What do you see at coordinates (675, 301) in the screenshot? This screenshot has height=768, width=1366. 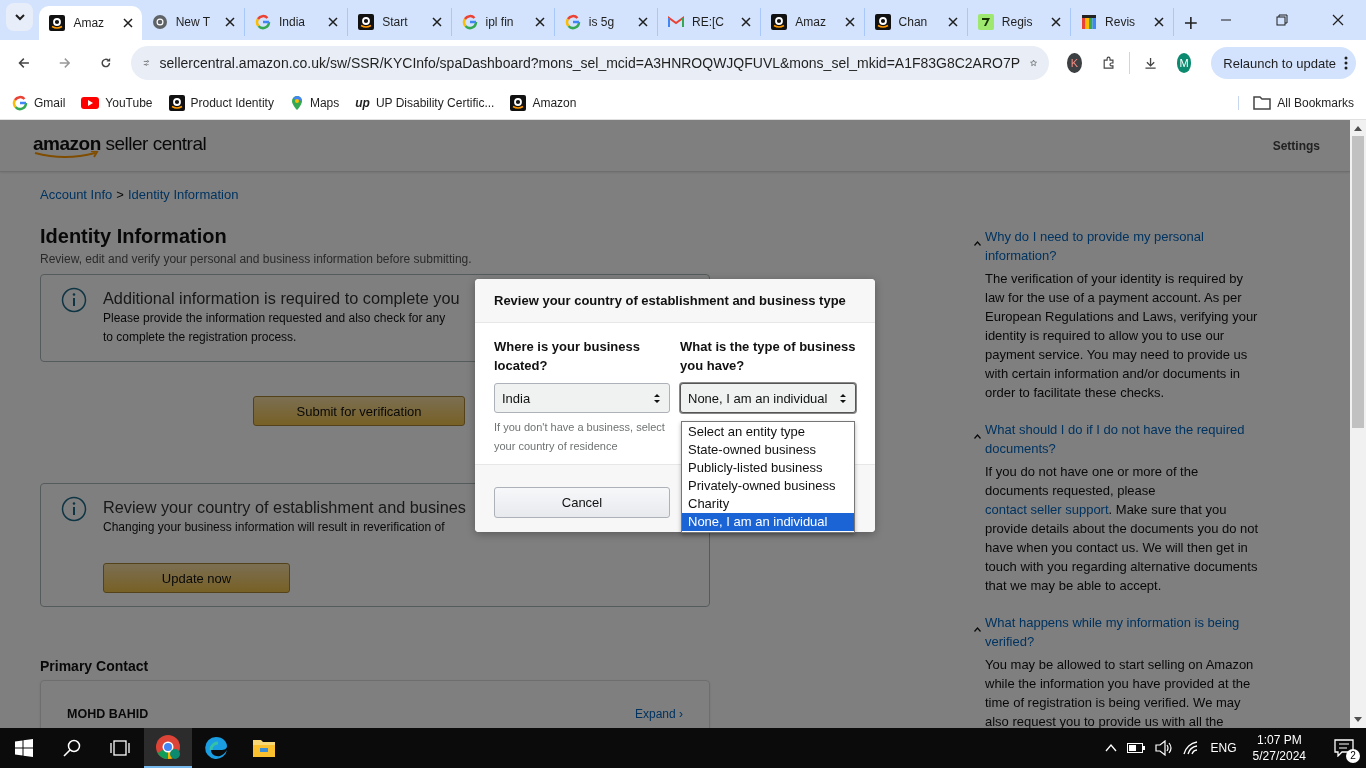 I see `modal-title: Review your country of establishment and business type` at bounding box center [675, 301].